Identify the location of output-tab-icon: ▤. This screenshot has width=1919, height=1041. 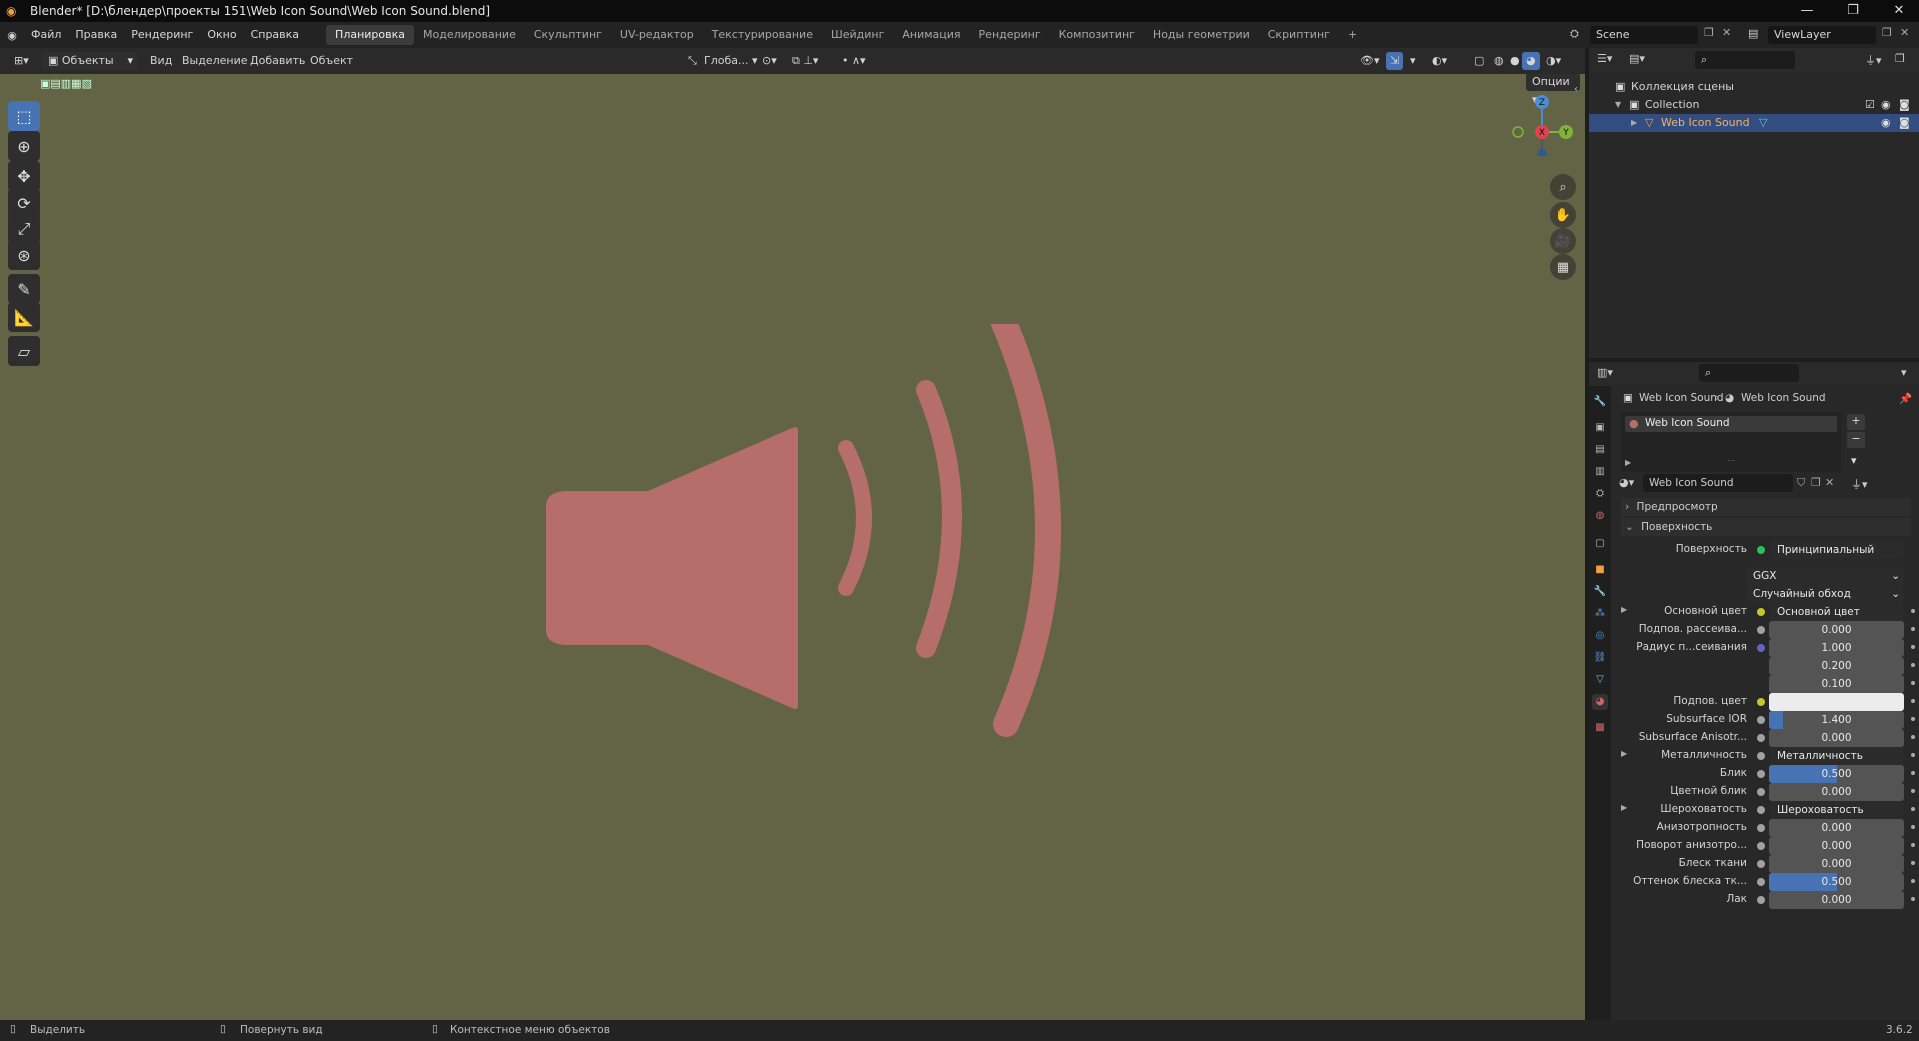
(1600, 450).